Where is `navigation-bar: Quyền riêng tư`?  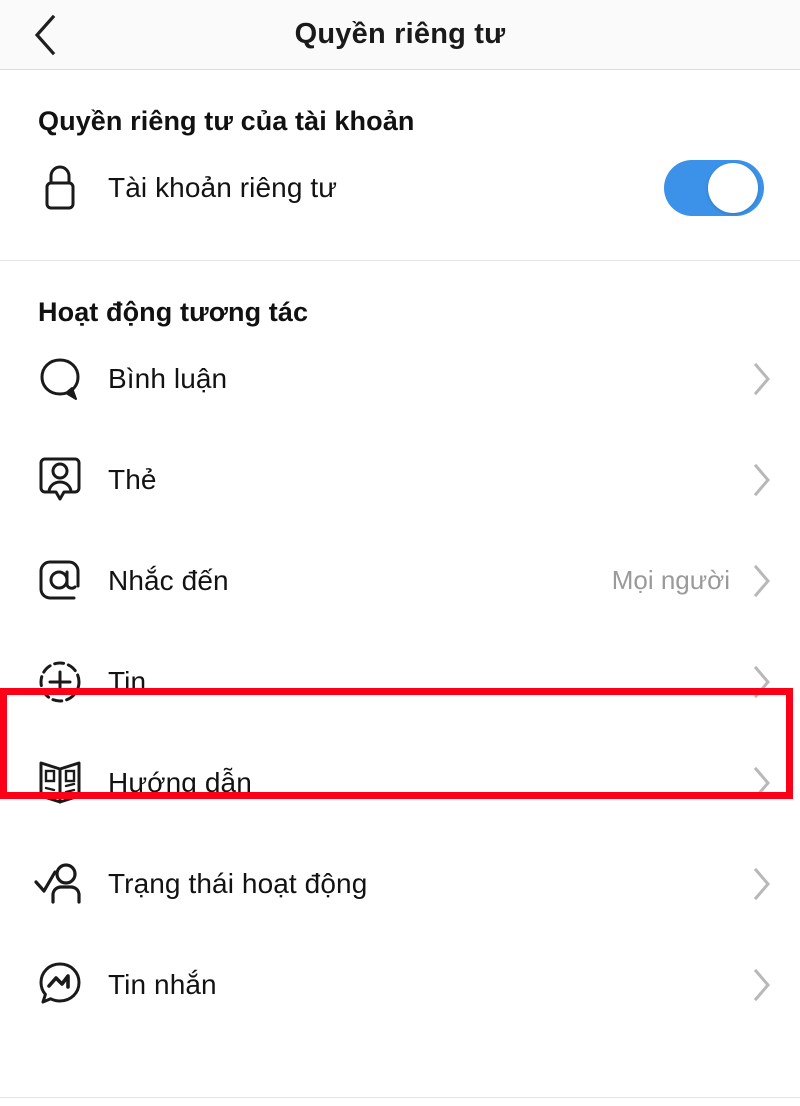 navigation-bar: Quyền riêng tư is located at coordinates (400, 35).